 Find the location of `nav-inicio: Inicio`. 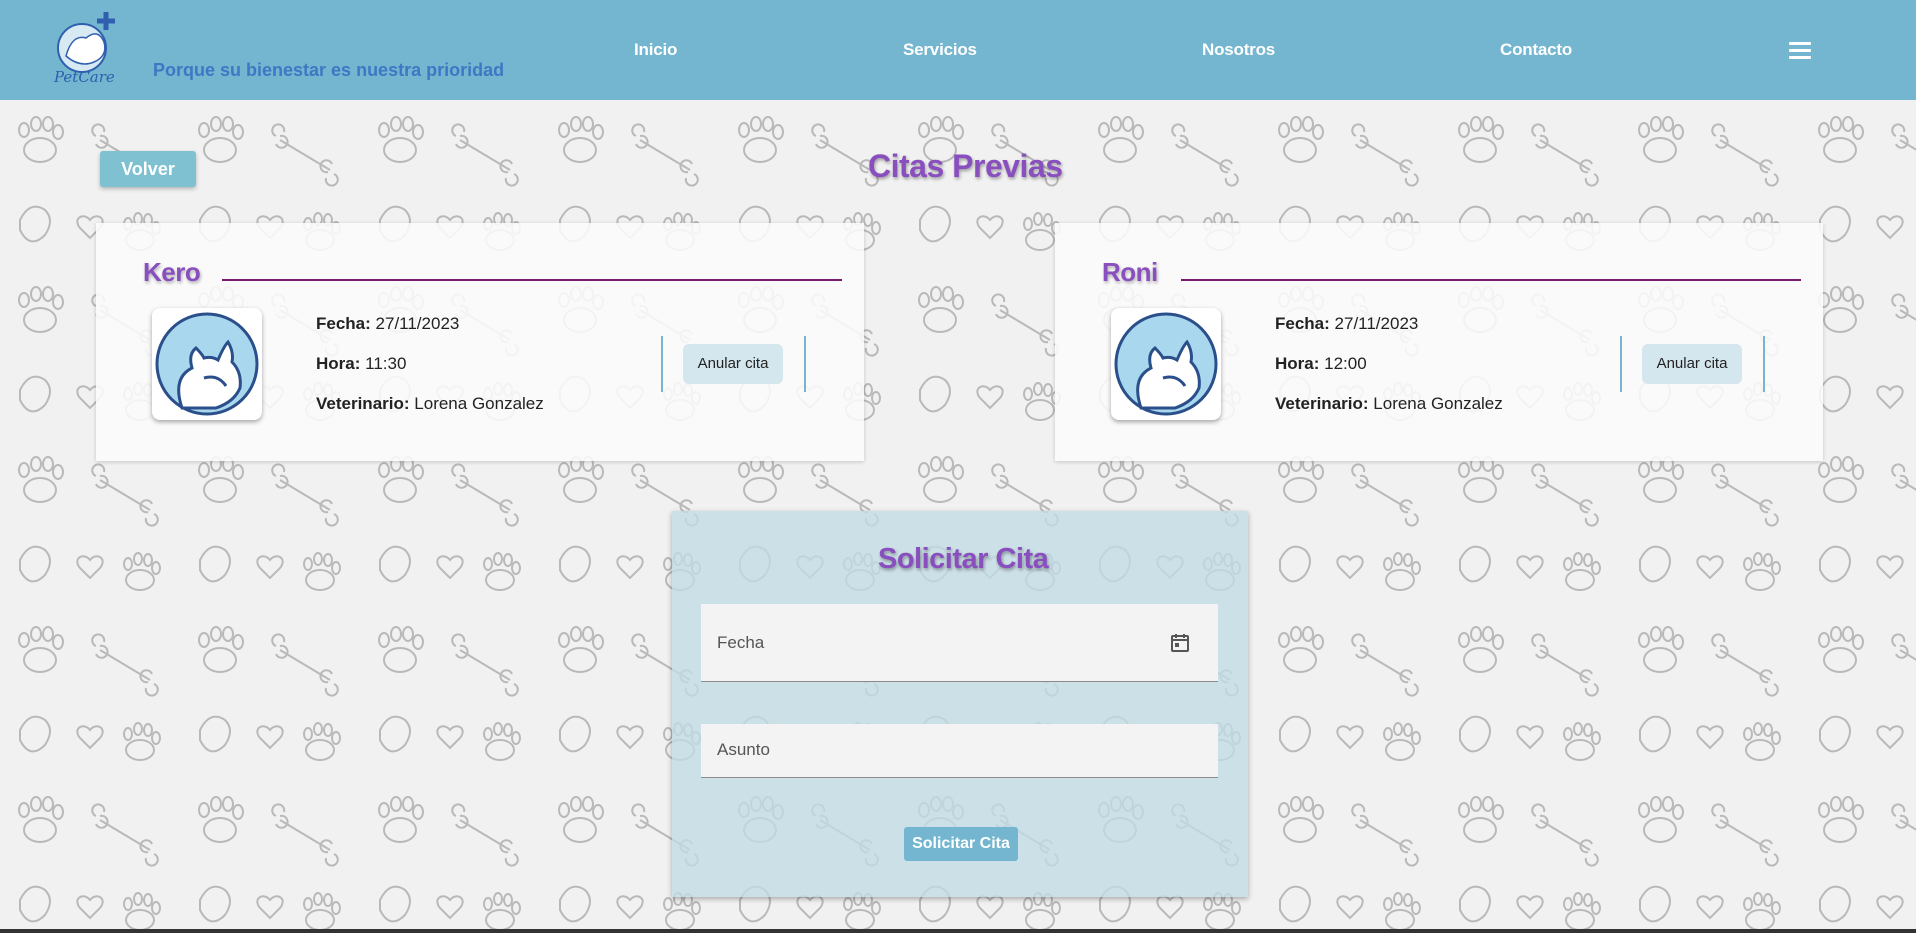

nav-inicio: Inicio is located at coordinates (655, 50).